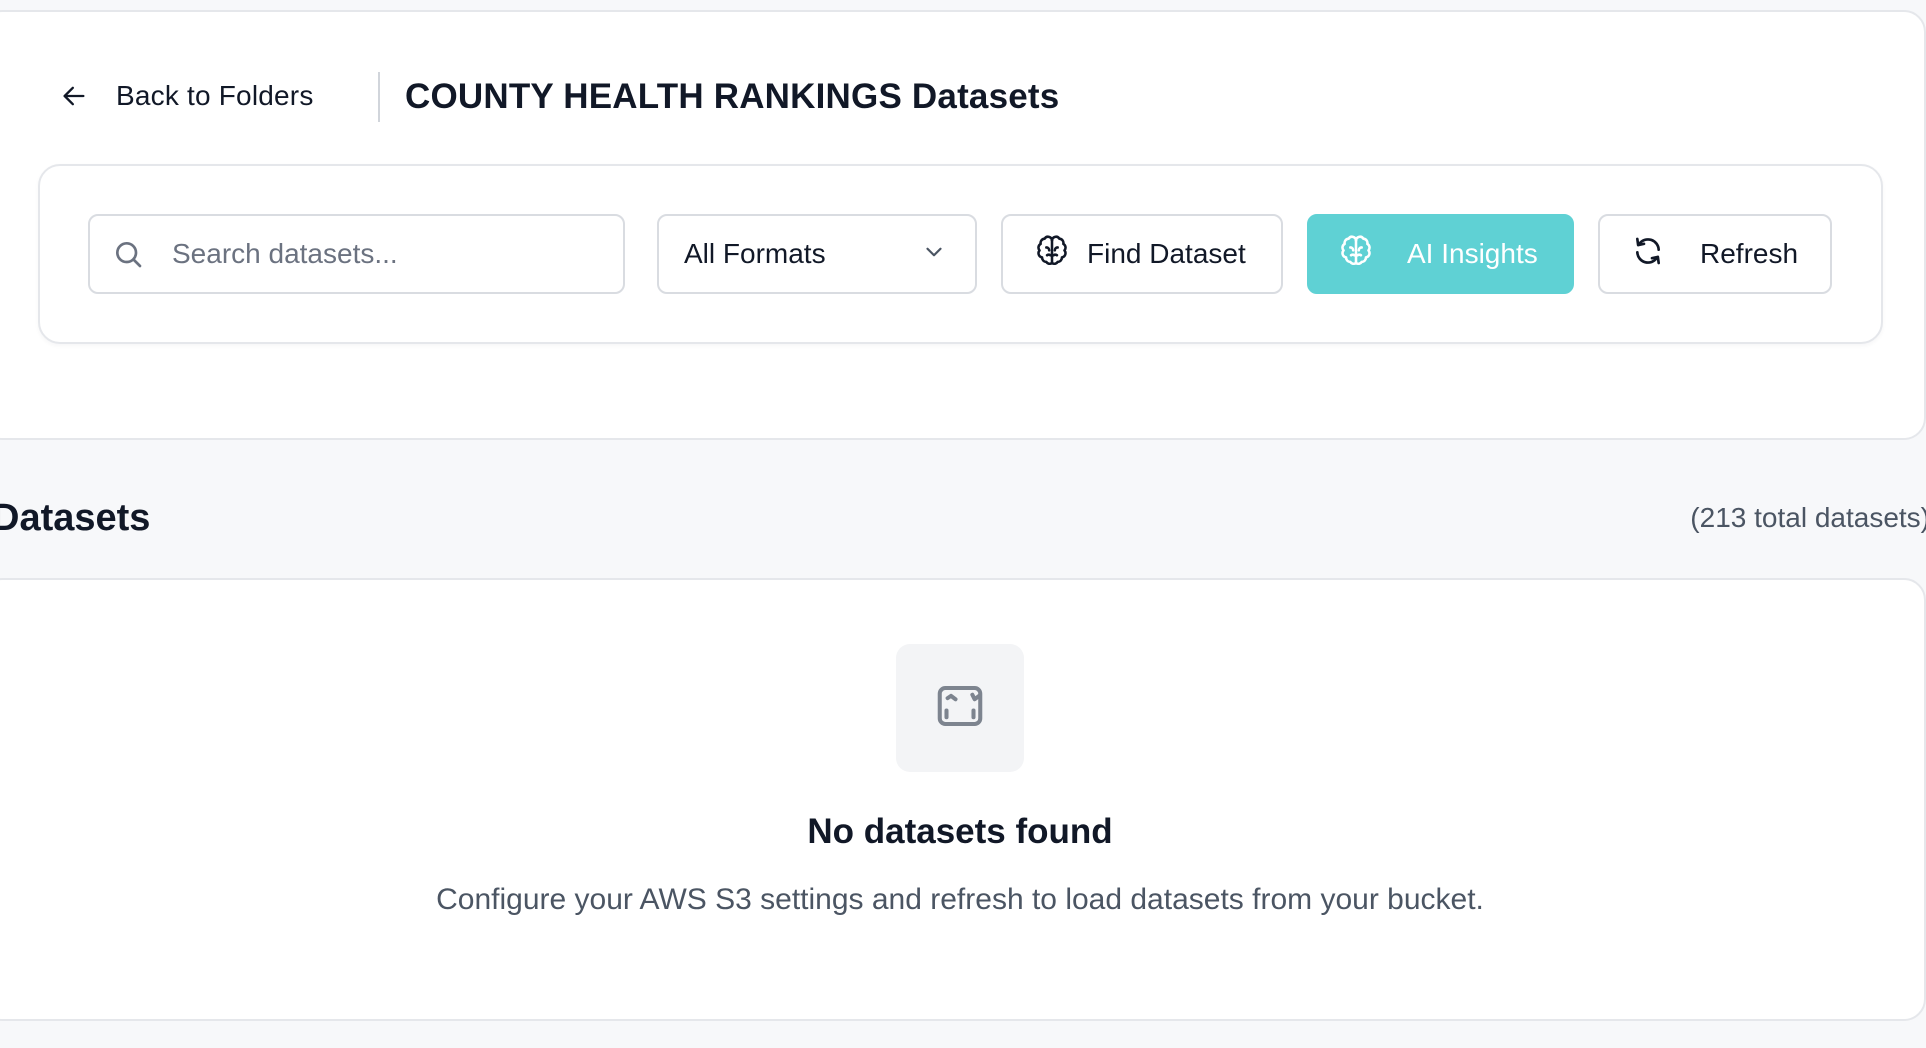 The image size is (1926, 1048). Describe the element at coordinates (755, 253) in the screenshot. I see `format-select-value: All Formats` at that location.